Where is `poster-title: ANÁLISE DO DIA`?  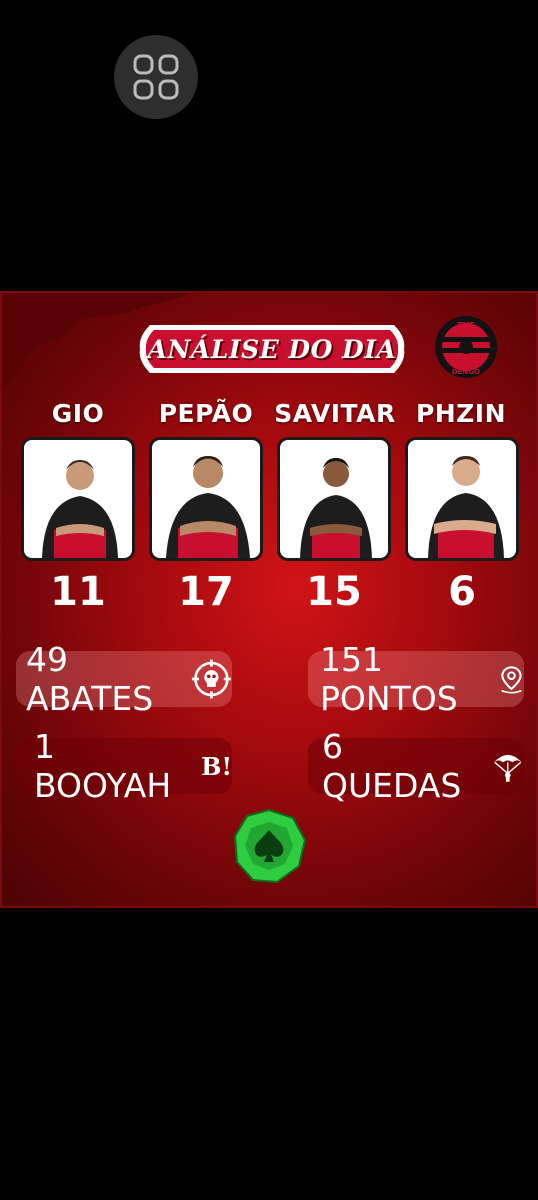
poster-title: ANÁLISE DO DIA is located at coordinates (272, 349).